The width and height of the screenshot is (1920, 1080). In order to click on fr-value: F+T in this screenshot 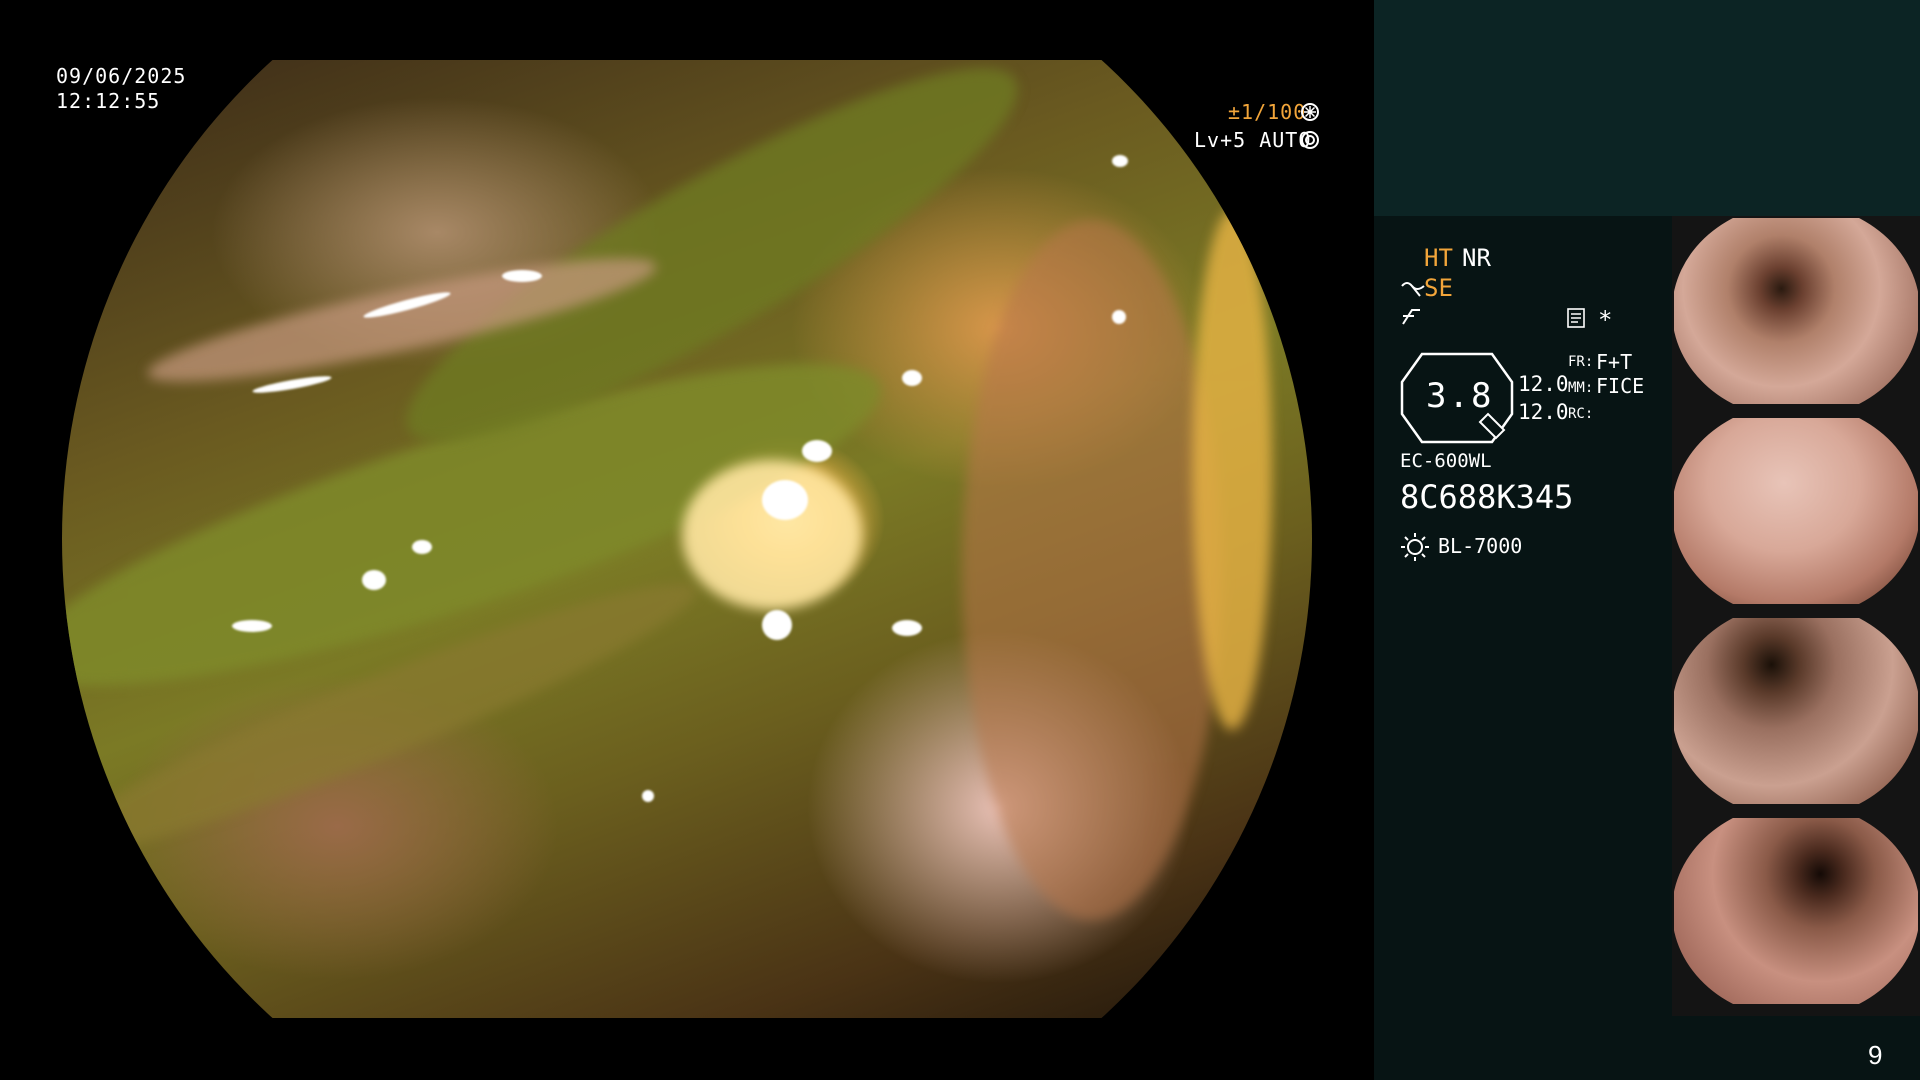, I will do `click(1614, 362)`.